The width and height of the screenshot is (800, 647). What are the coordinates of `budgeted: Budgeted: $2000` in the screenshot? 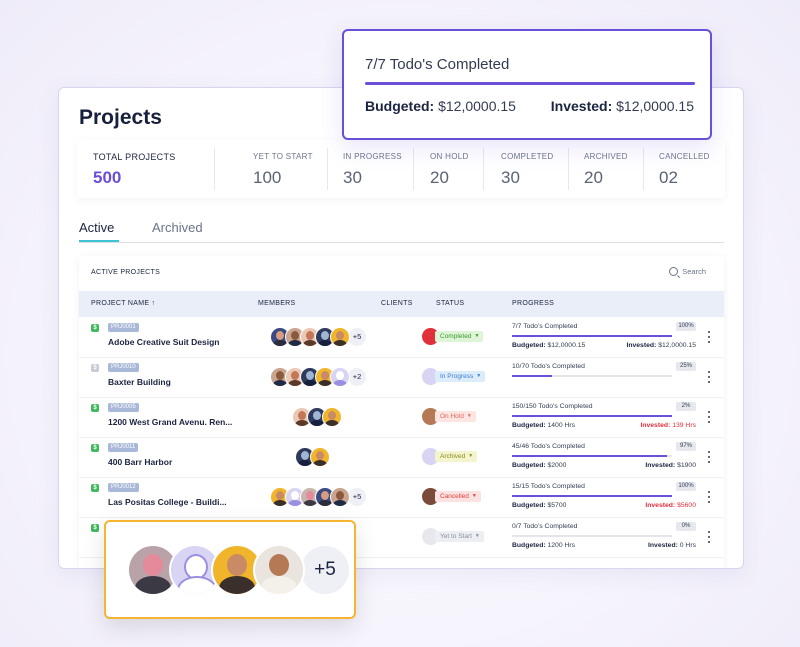 It's located at (539, 465).